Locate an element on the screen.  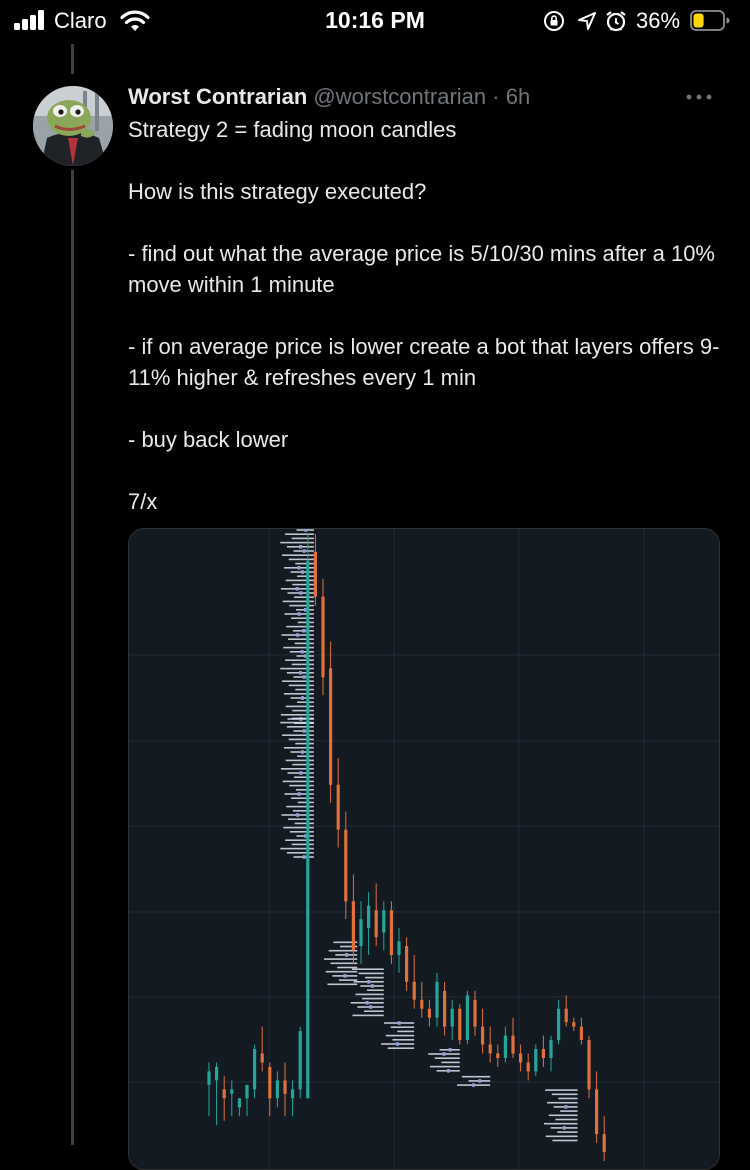
battery-icon is located at coordinates (710, 20).